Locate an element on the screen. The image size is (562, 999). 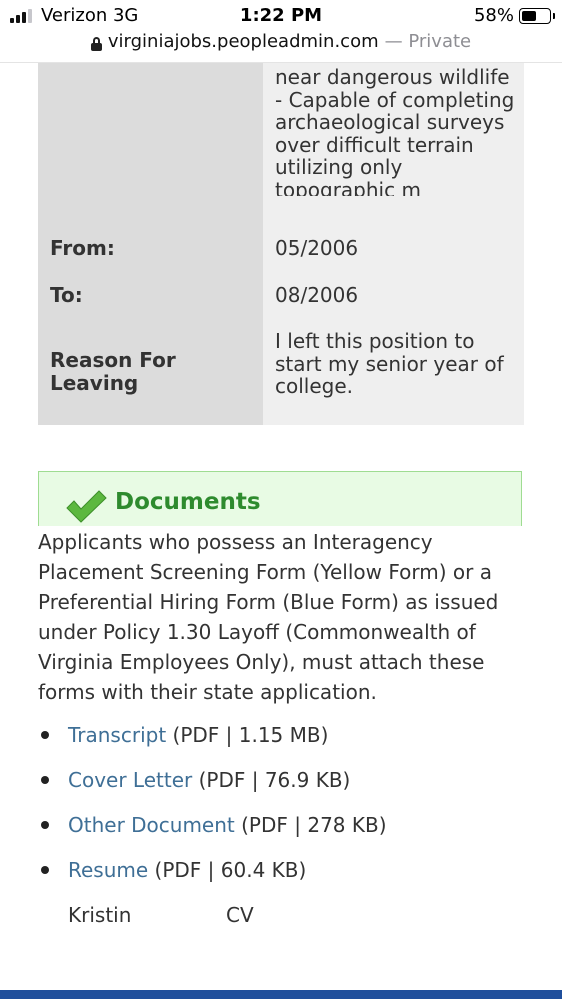
list-item: Other Document (PDF | 278 KB) is located at coordinates (283, 832).